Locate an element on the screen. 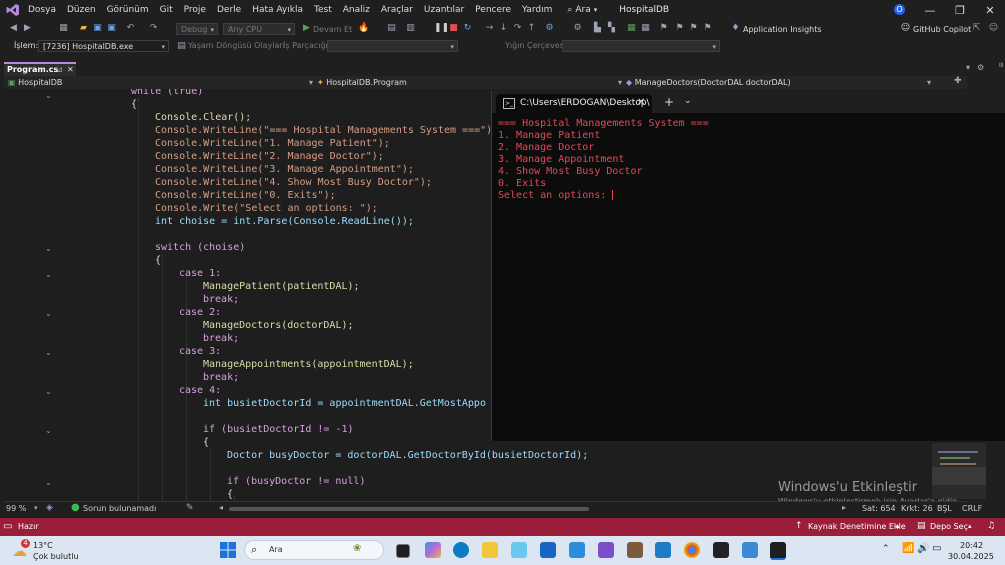 The width and height of the screenshot is (1005, 565). output-icon: ▭ is located at coordinates (7, 526).